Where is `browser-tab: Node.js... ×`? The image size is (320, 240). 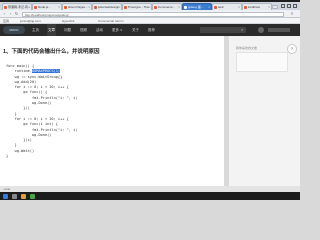 browser-tab: Node.js... × is located at coordinates (47, 6).